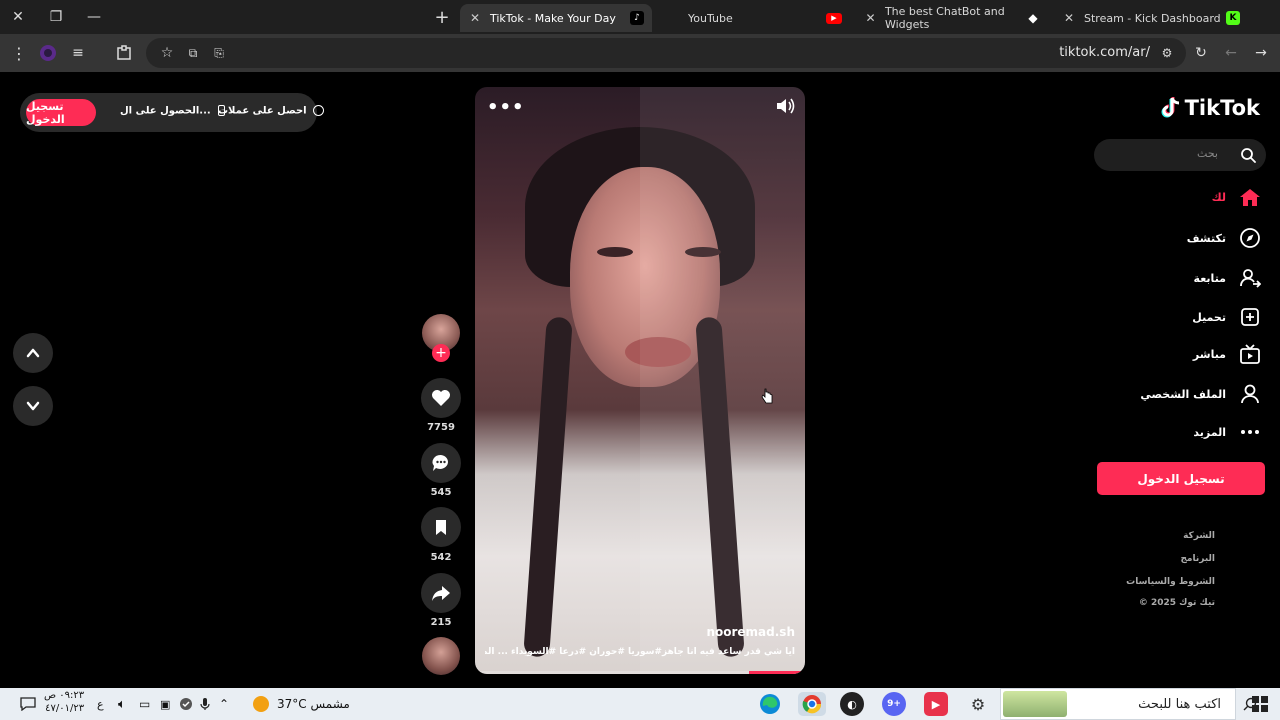 Image resolution: width=1280 pixels, height=720 pixels. What do you see at coordinates (1231, 53) in the screenshot?
I see `forward-icon: ←` at bounding box center [1231, 53].